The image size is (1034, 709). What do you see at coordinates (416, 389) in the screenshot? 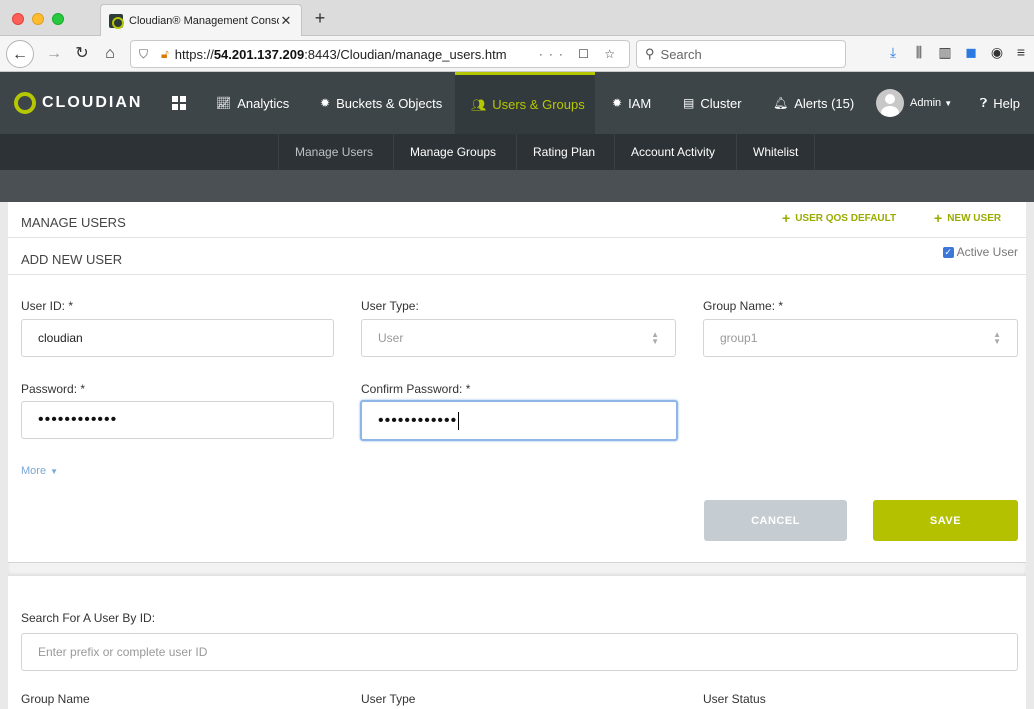
I see `confirm-password-label: Confirm Password: *` at bounding box center [416, 389].